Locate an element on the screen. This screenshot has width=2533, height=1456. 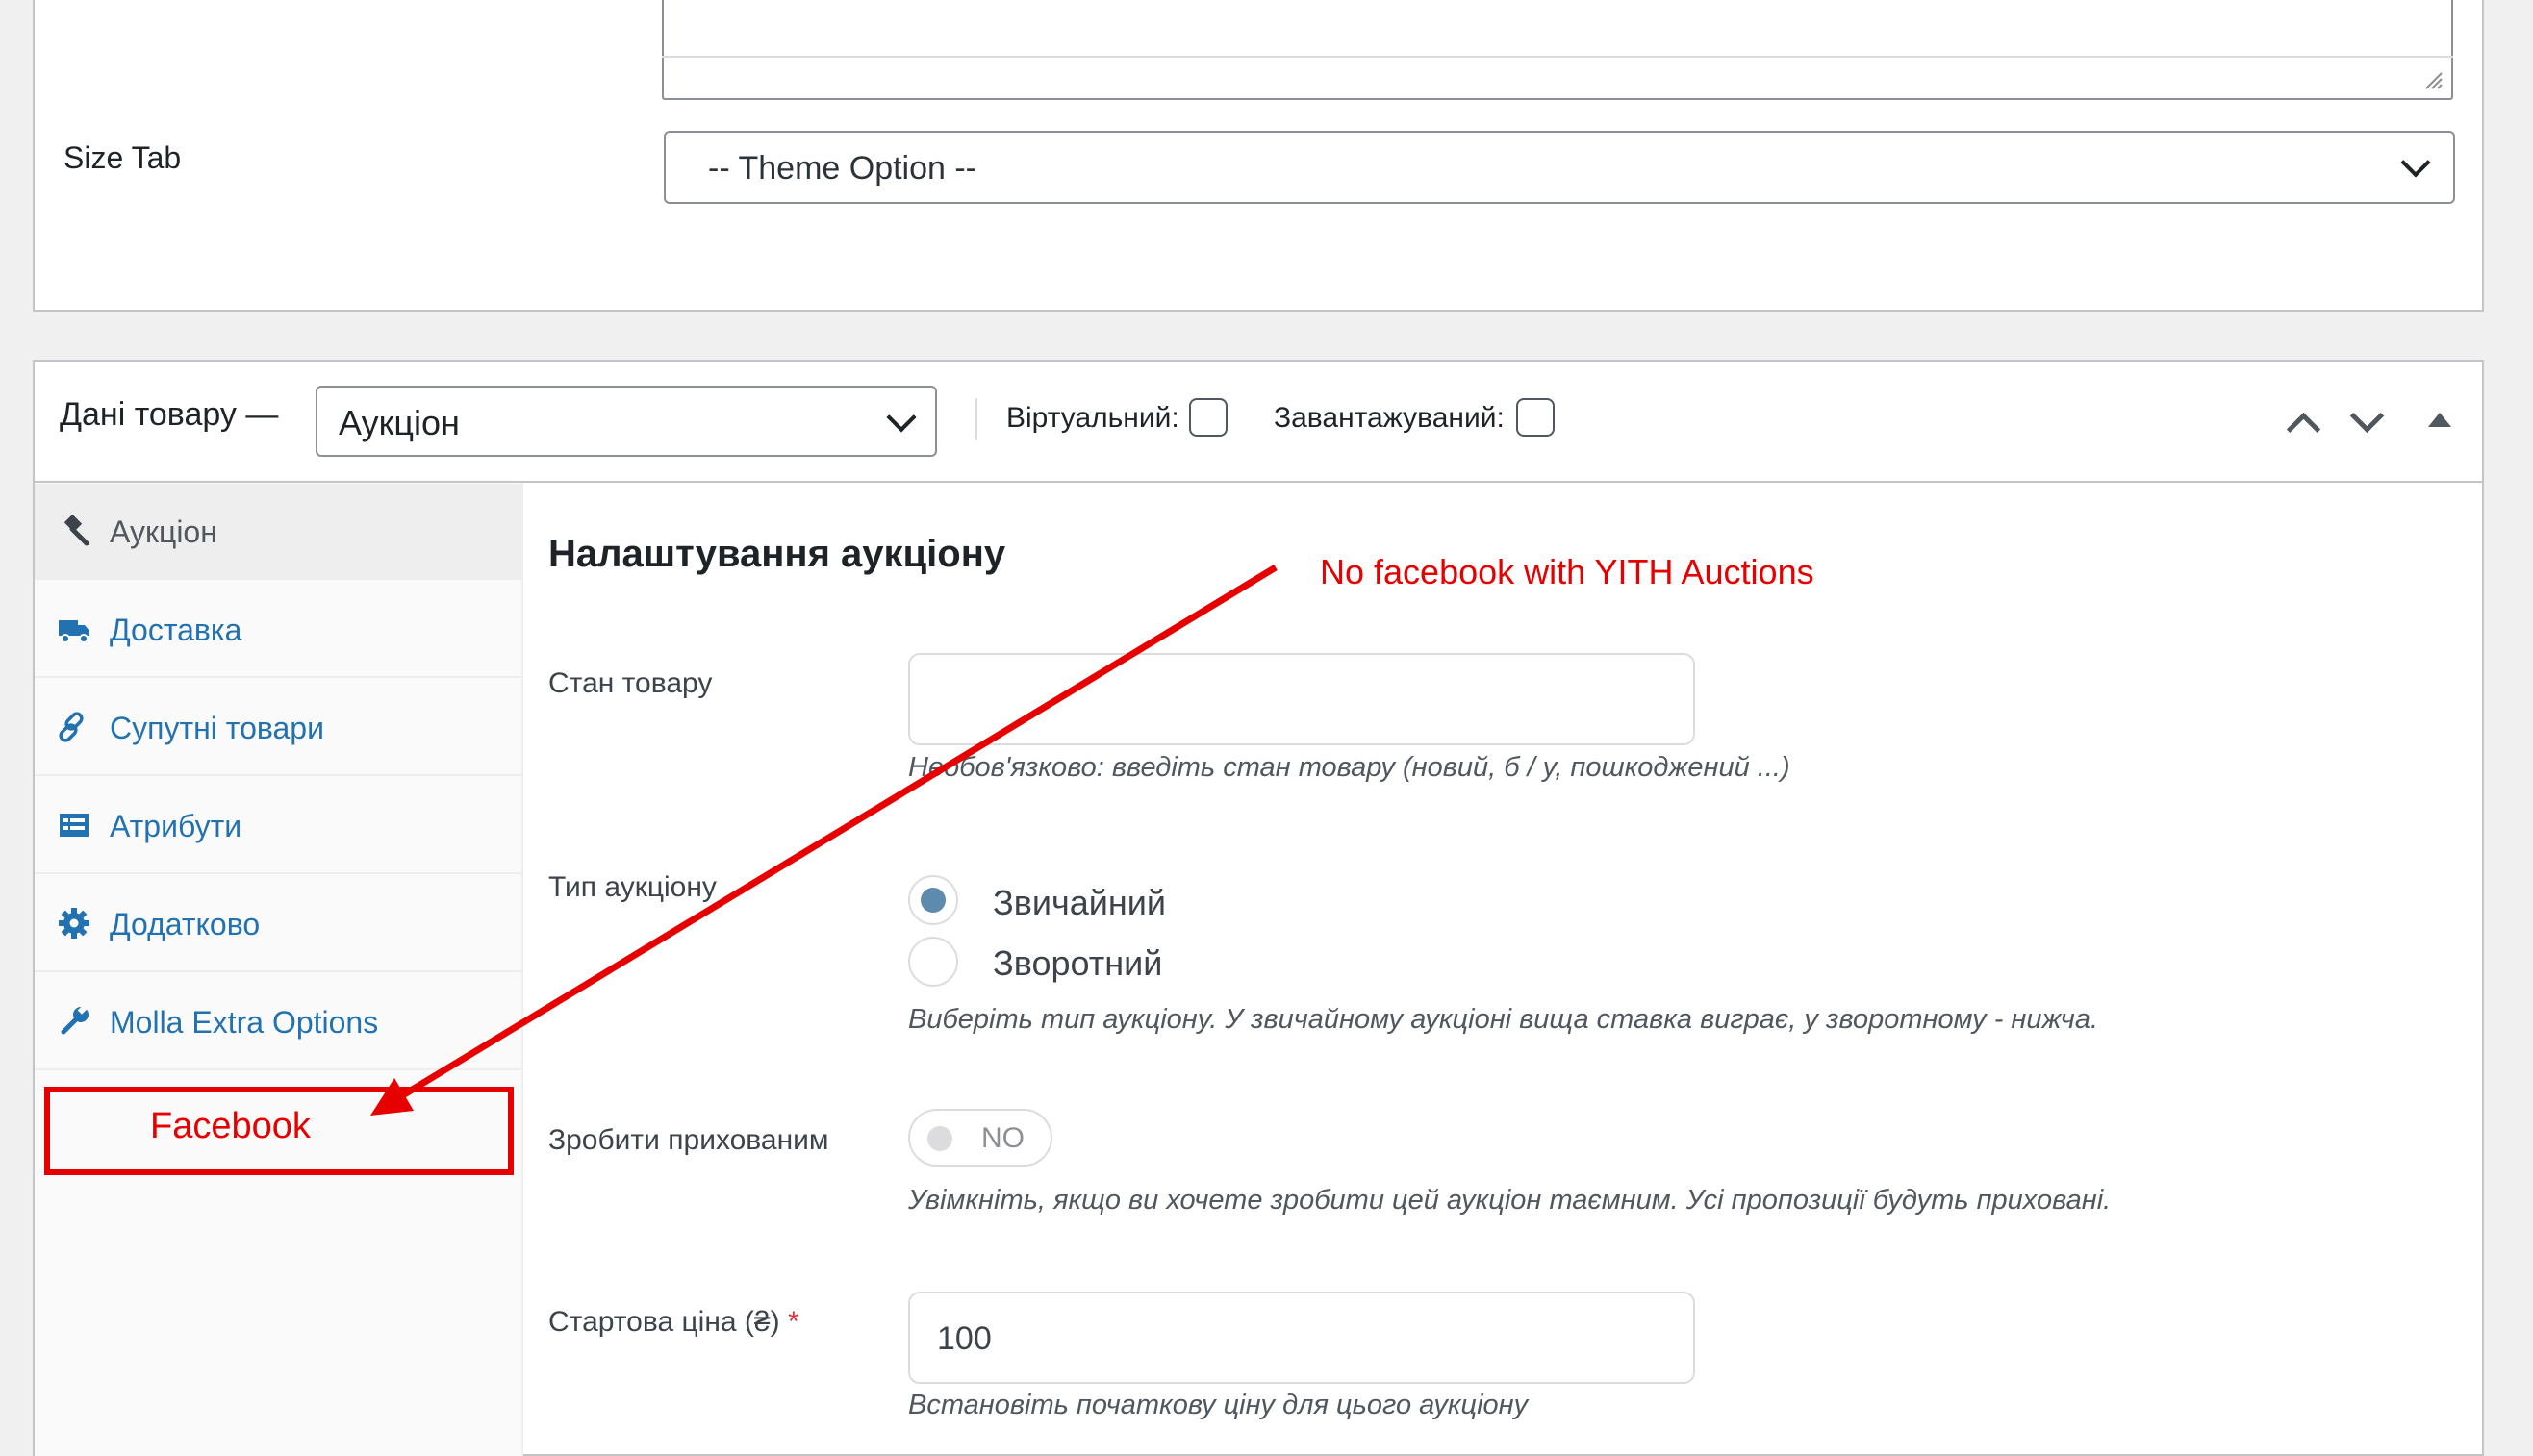
toggle-state-text: NO is located at coordinates (1003, 1138).